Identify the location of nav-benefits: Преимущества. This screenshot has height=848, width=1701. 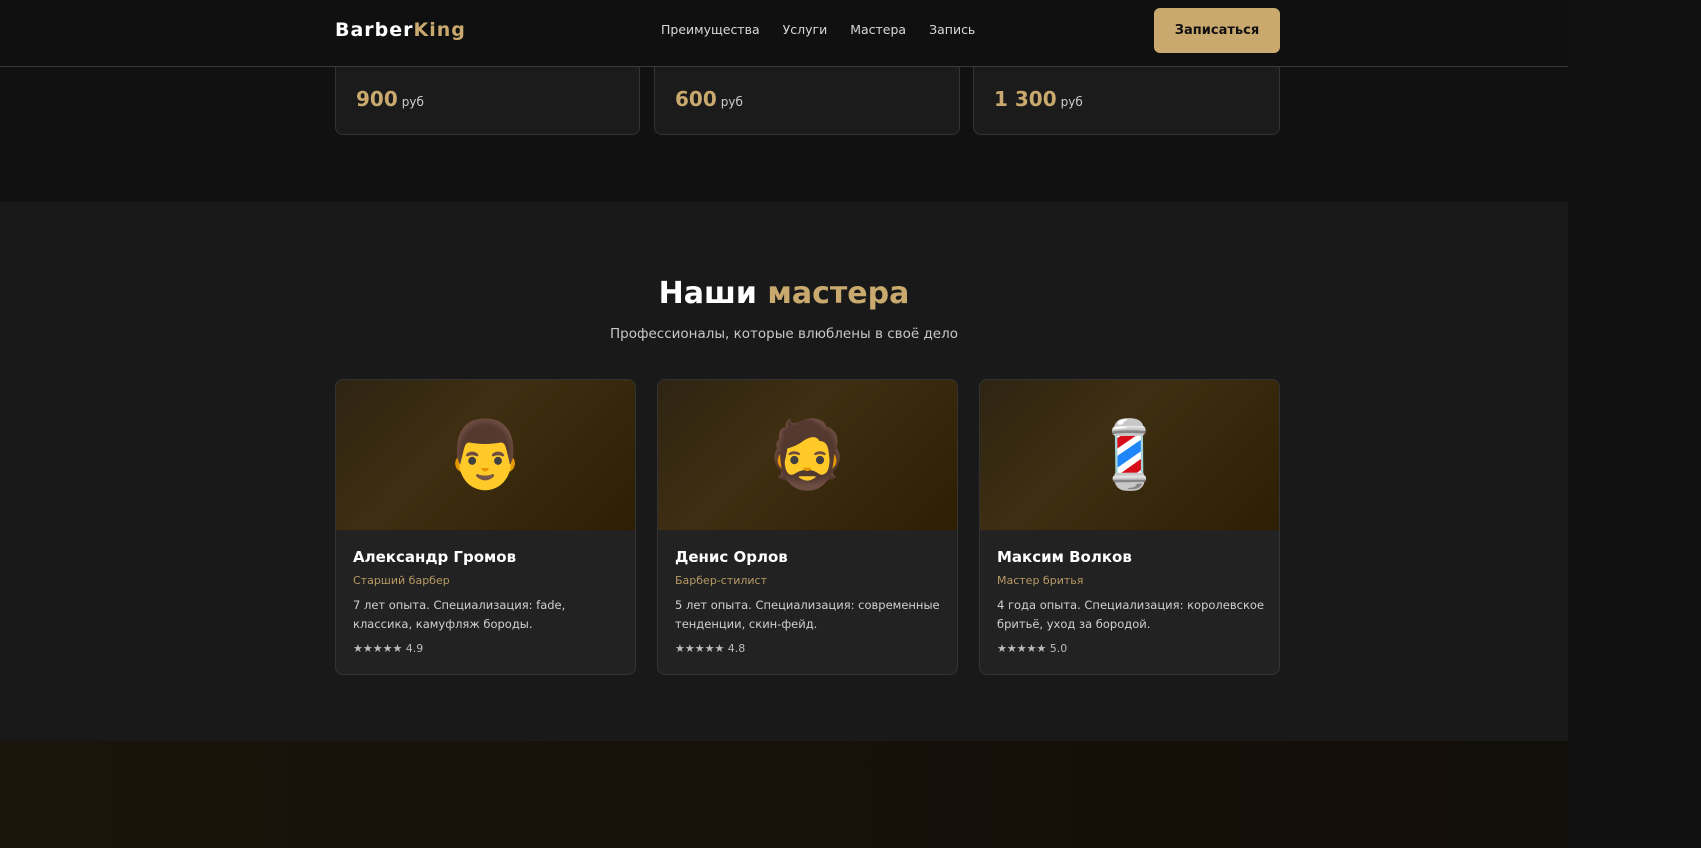
(710, 29).